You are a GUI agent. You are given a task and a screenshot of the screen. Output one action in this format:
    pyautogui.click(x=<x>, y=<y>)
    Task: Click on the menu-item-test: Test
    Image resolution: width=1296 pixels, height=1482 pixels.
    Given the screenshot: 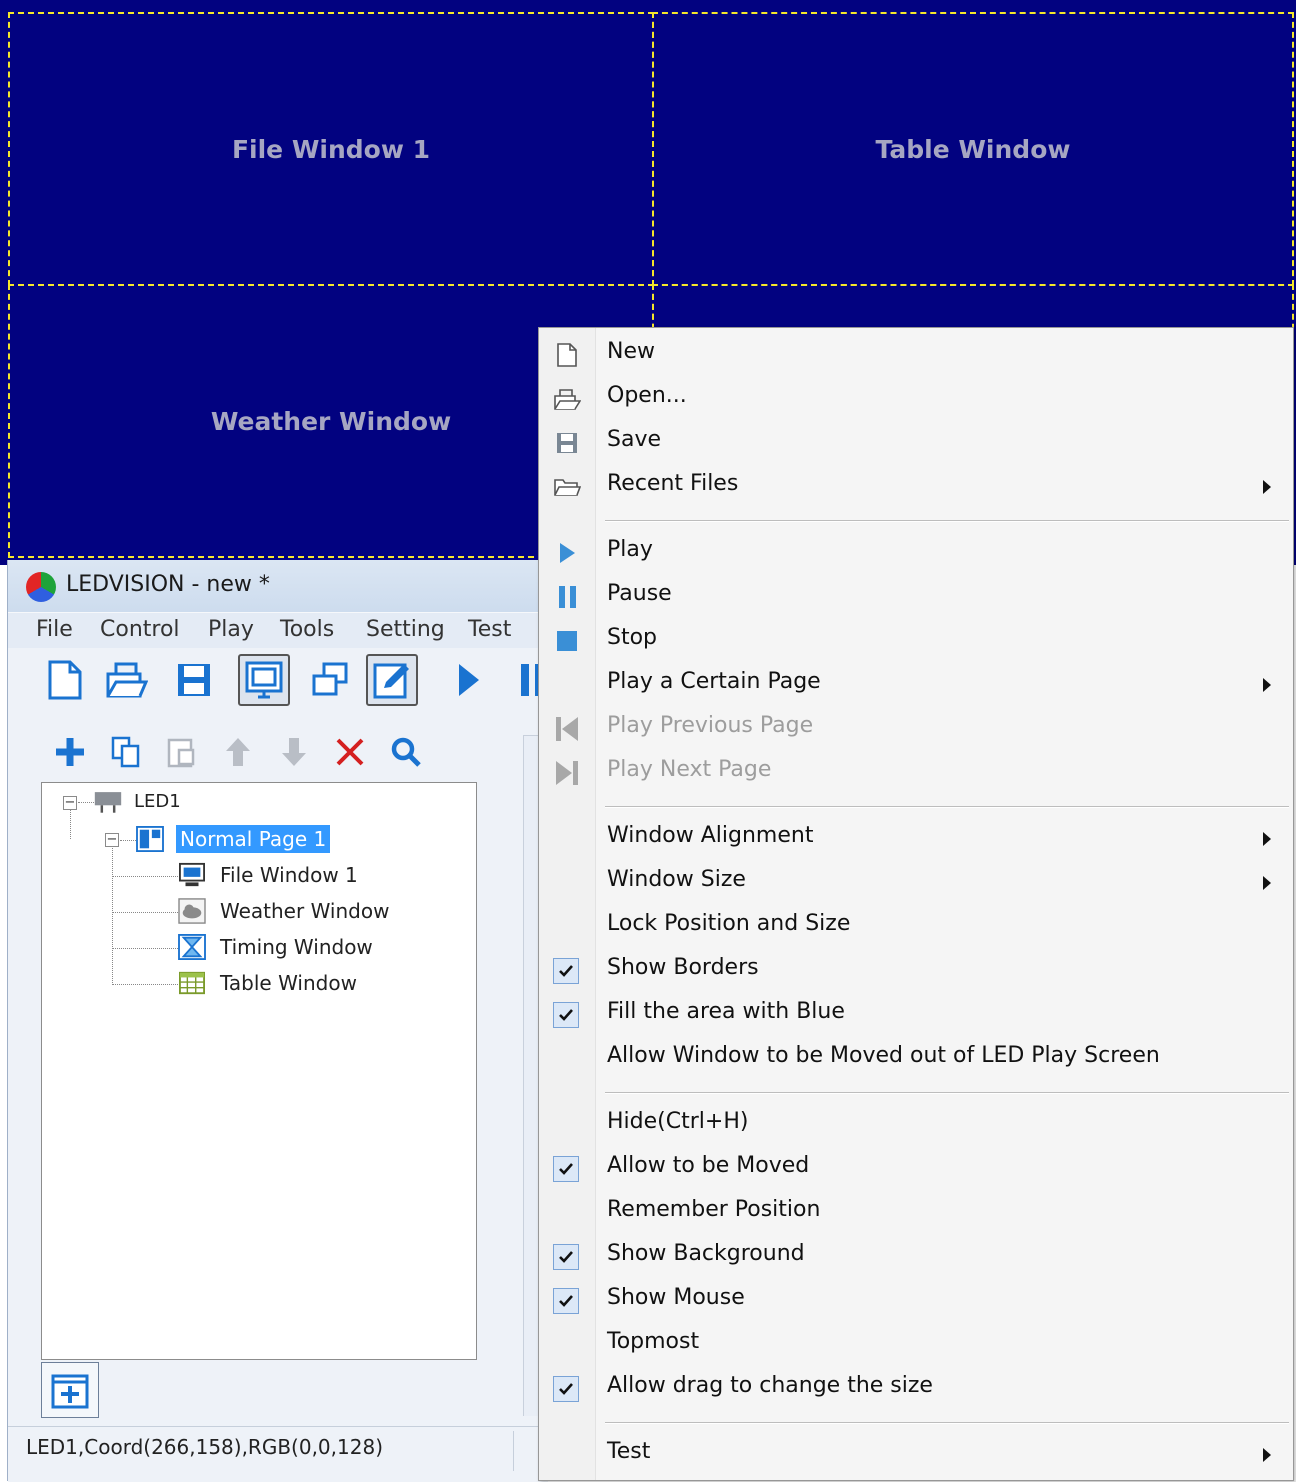 What is the action you would take?
    pyautogui.click(x=916, y=1454)
    